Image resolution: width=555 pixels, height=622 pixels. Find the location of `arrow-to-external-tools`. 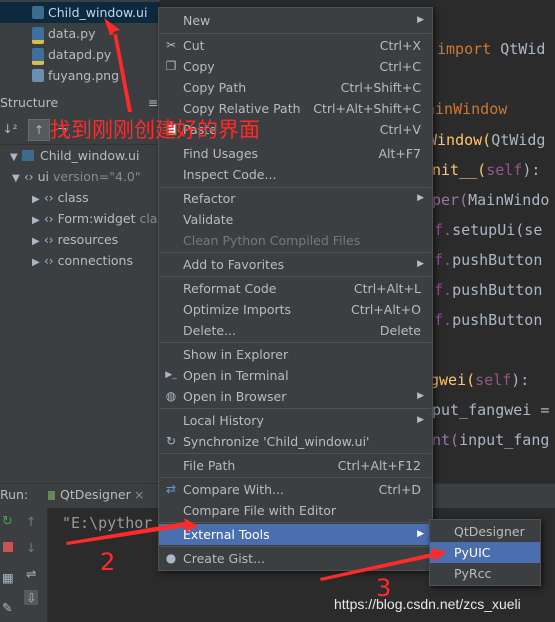

arrow-to-external-tools is located at coordinates (132, 531).